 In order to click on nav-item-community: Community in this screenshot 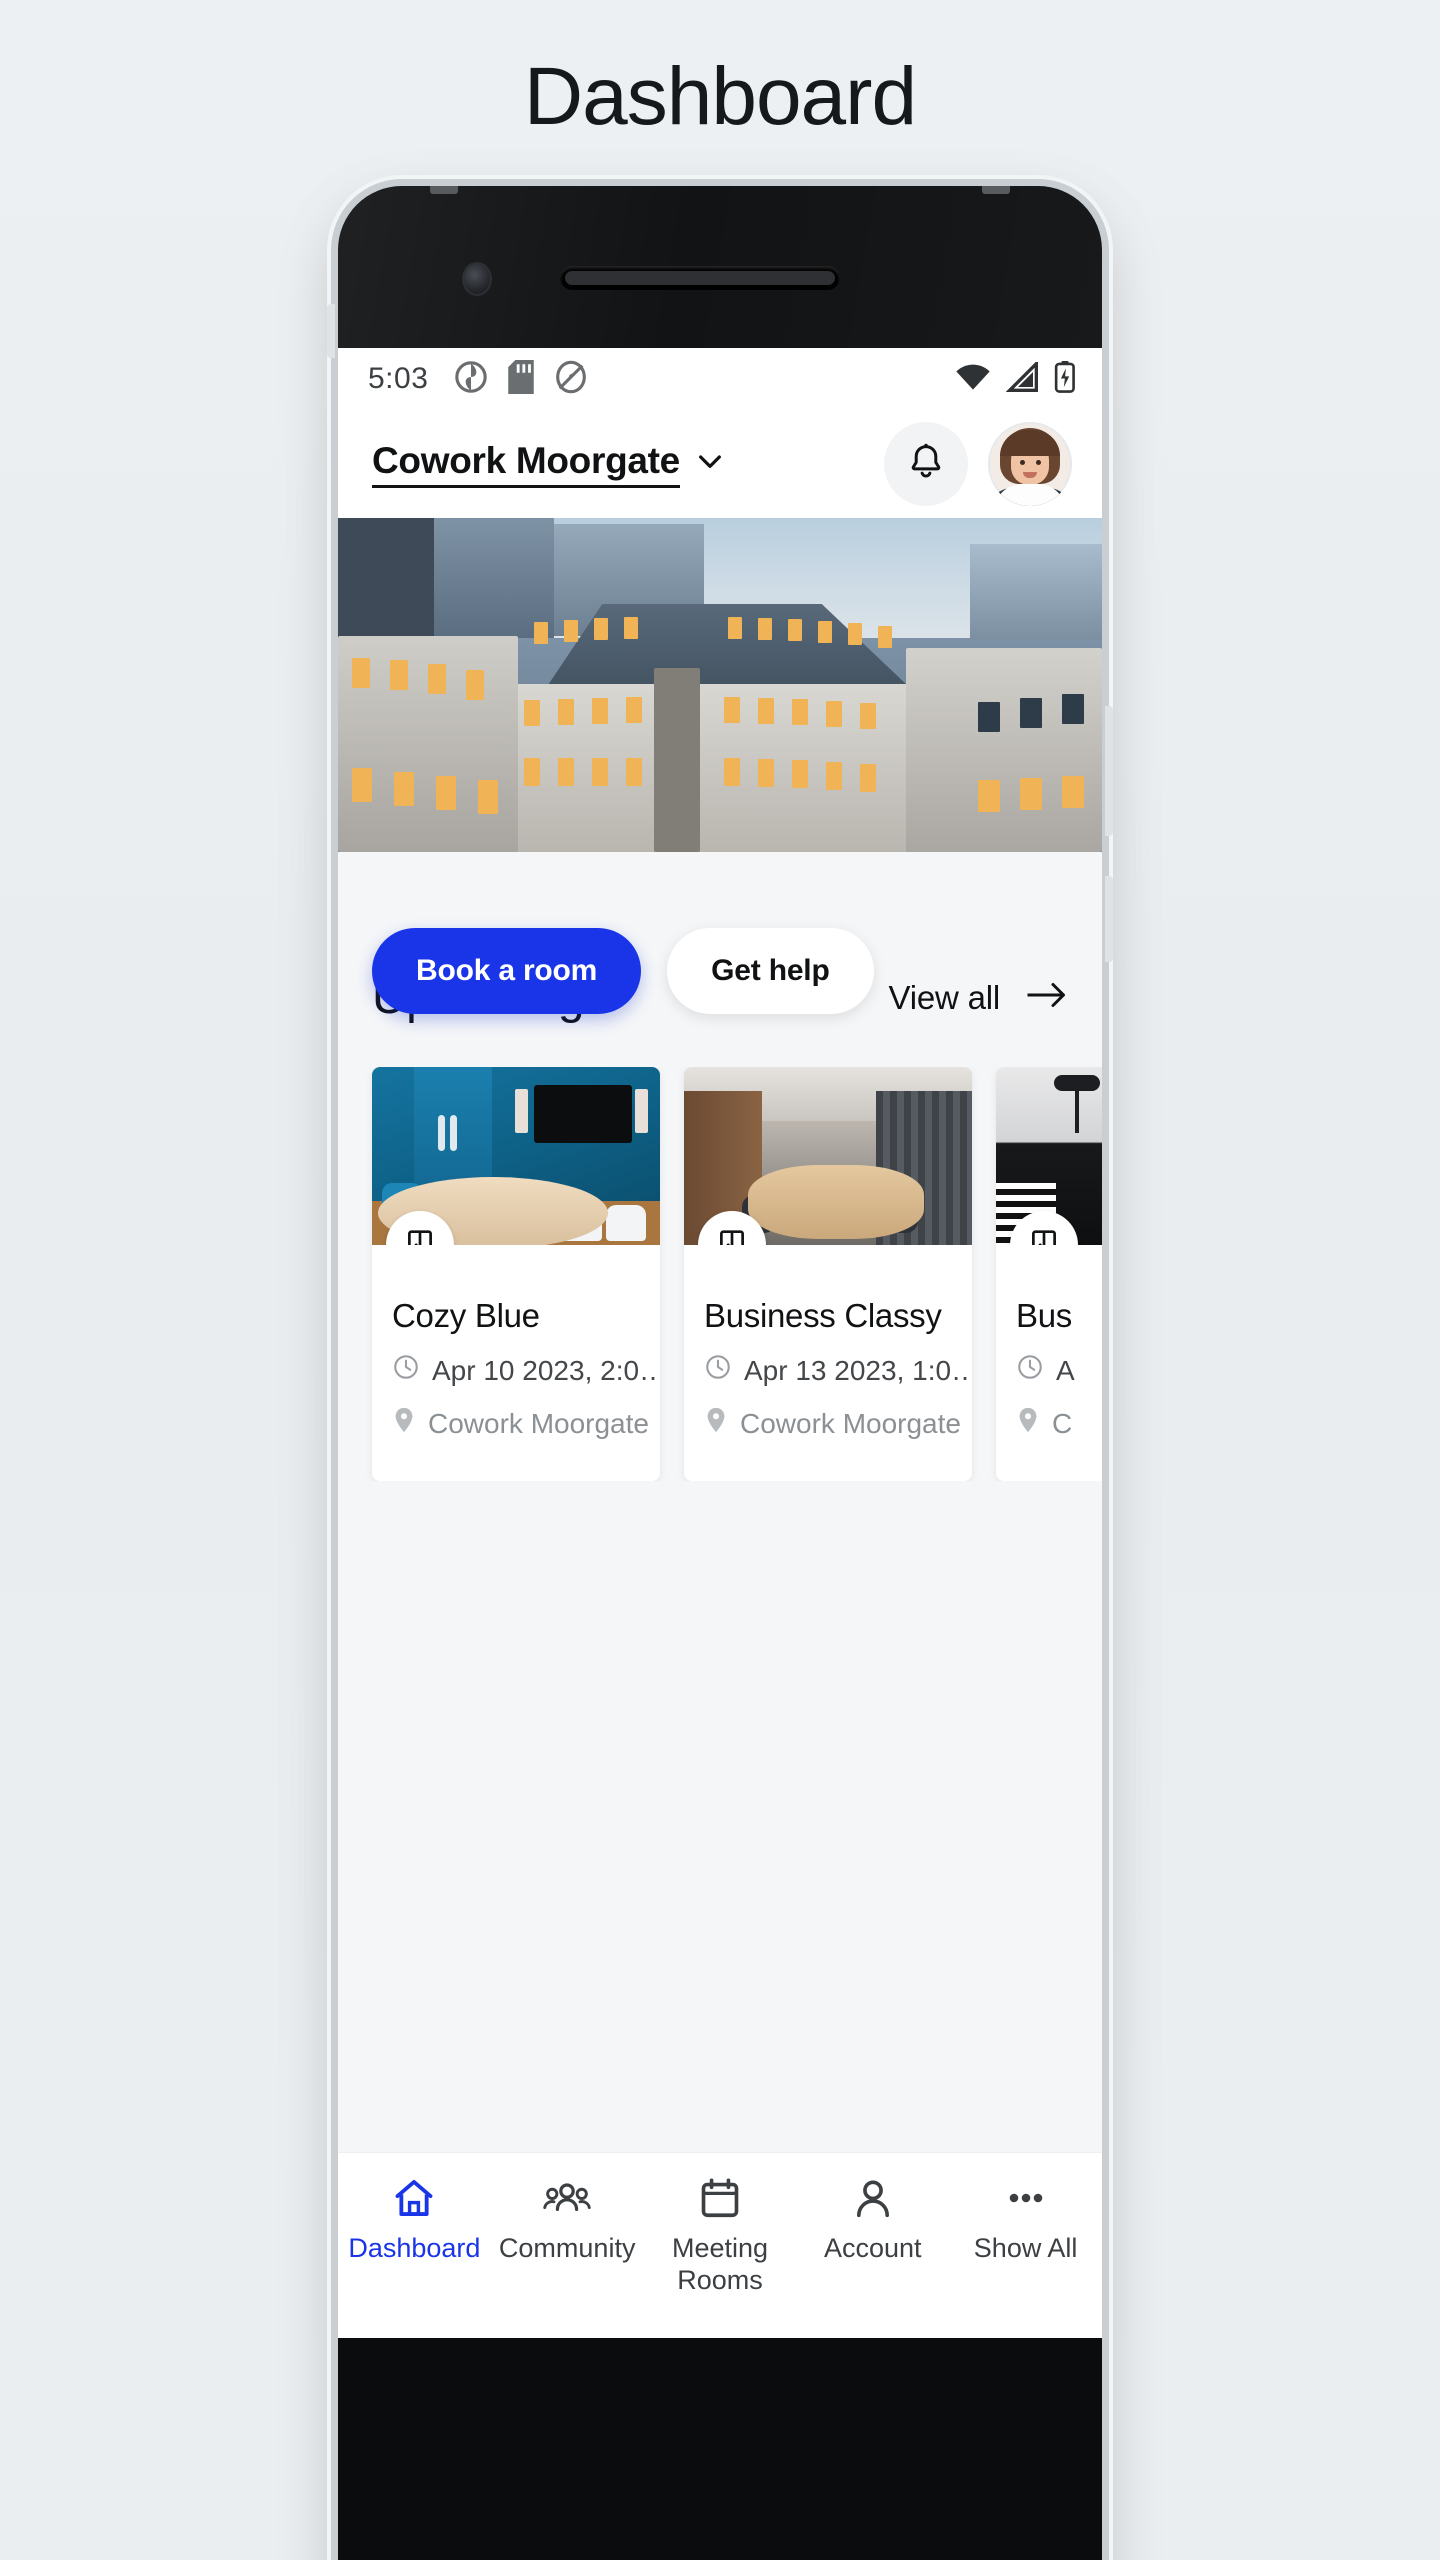, I will do `click(567, 2220)`.